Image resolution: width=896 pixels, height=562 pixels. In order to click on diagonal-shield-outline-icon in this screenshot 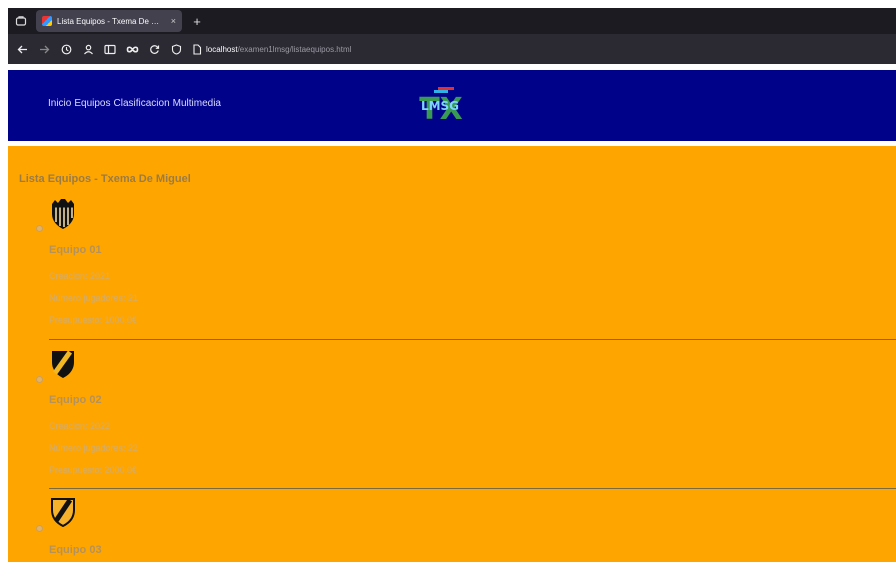, I will do `click(63, 512)`.